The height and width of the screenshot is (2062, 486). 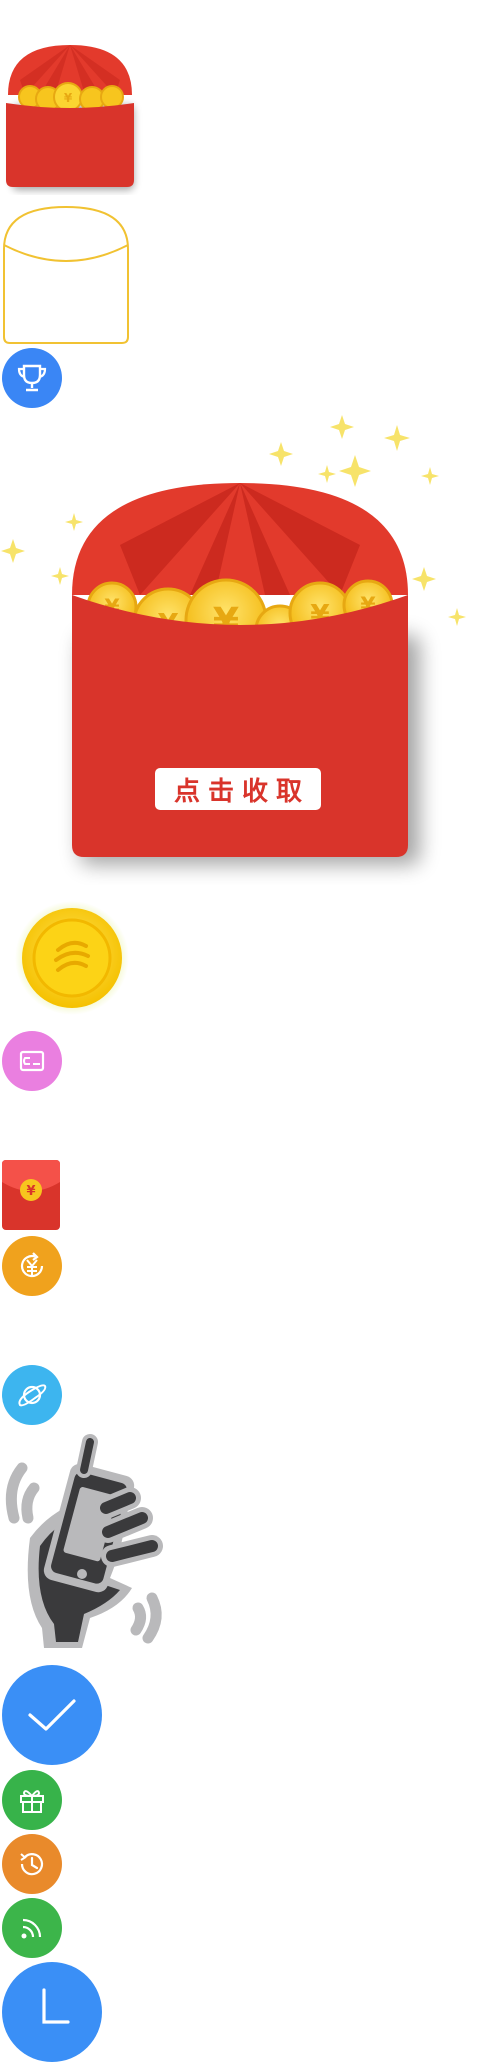 What do you see at coordinates (32, 1928) in the screenshot?
I see `rss-icon` at bounding box center [32, 1928].